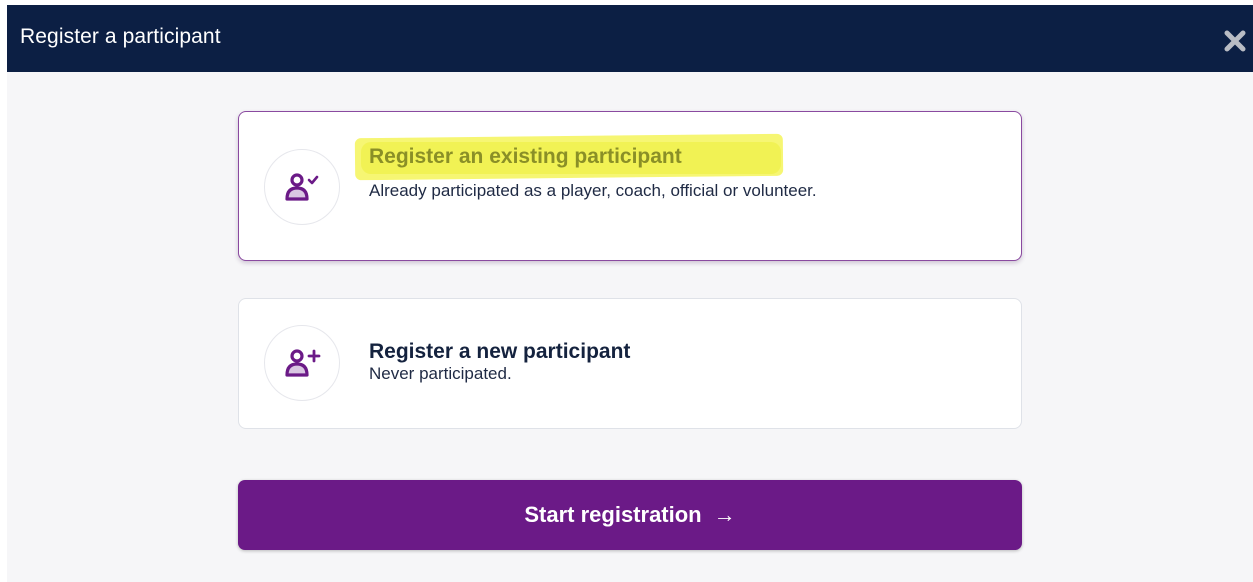 This screenshot has height=582, width=1253. What do you see at coordinates (440, 373) in the screenshot?
I see `option-description: Never participated.` at bounding box center [440, 373].